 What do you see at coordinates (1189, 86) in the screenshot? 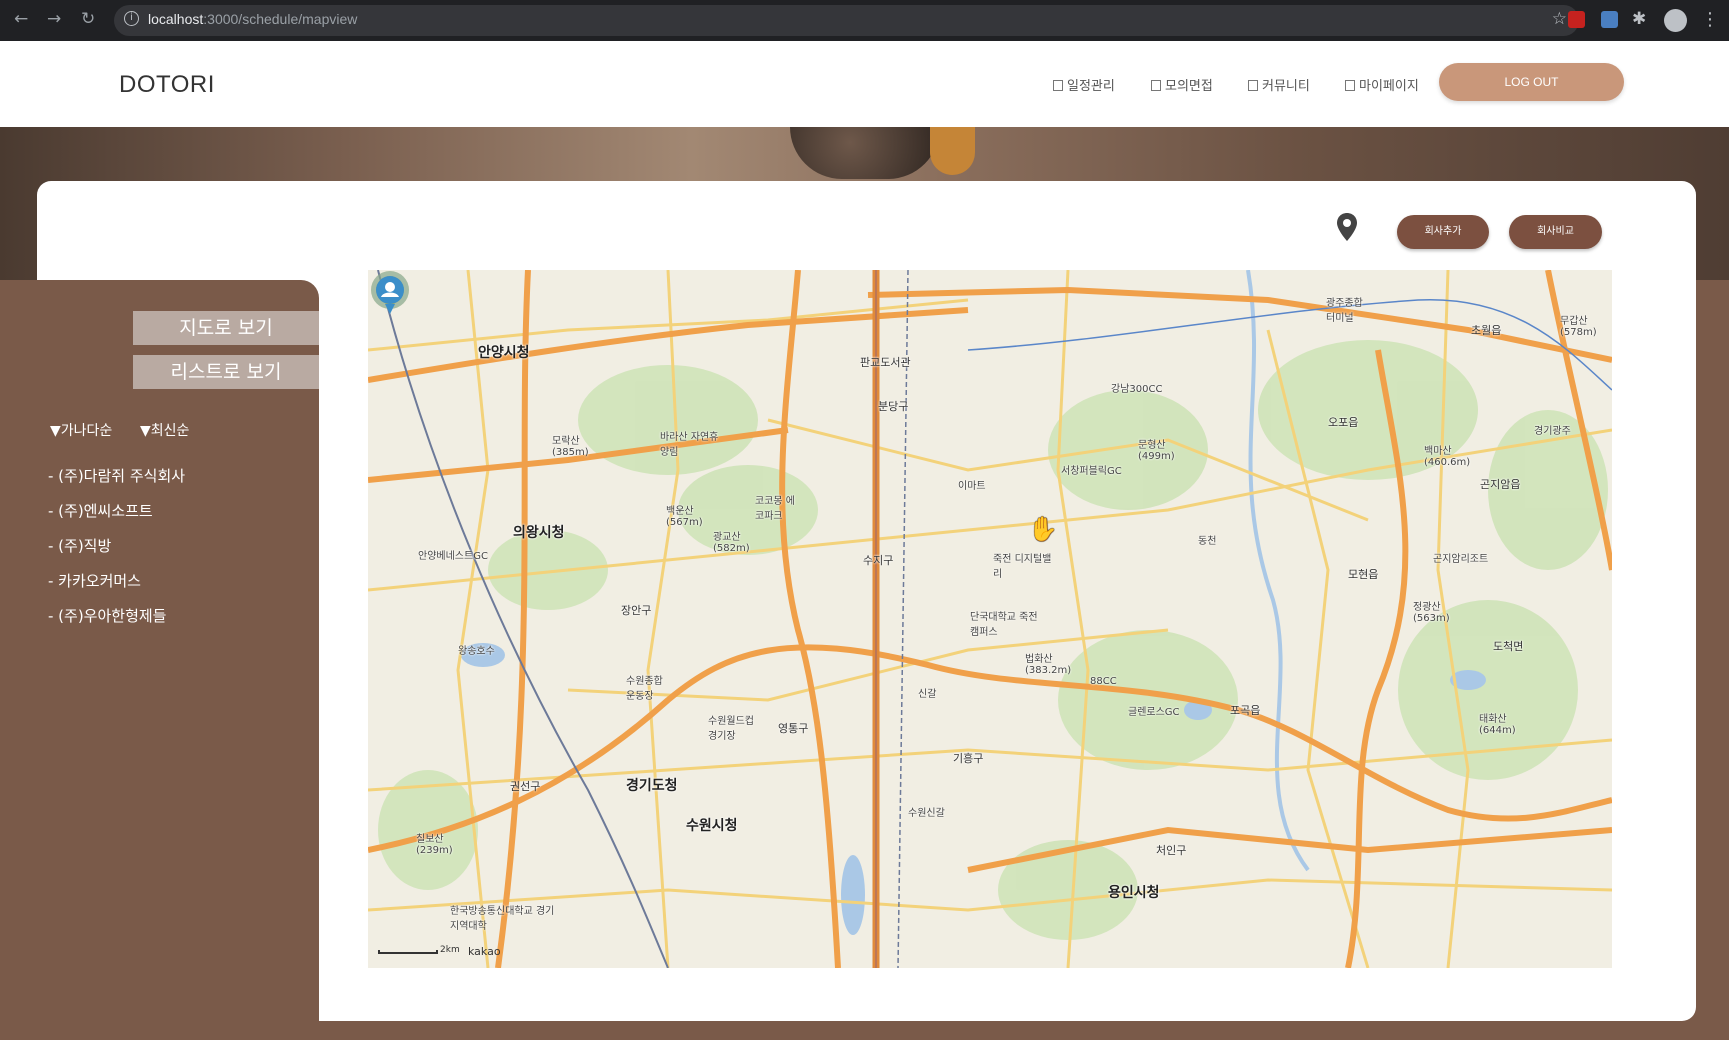
I see `nav-label: 모의면접` at bounding box center [1189, 86].